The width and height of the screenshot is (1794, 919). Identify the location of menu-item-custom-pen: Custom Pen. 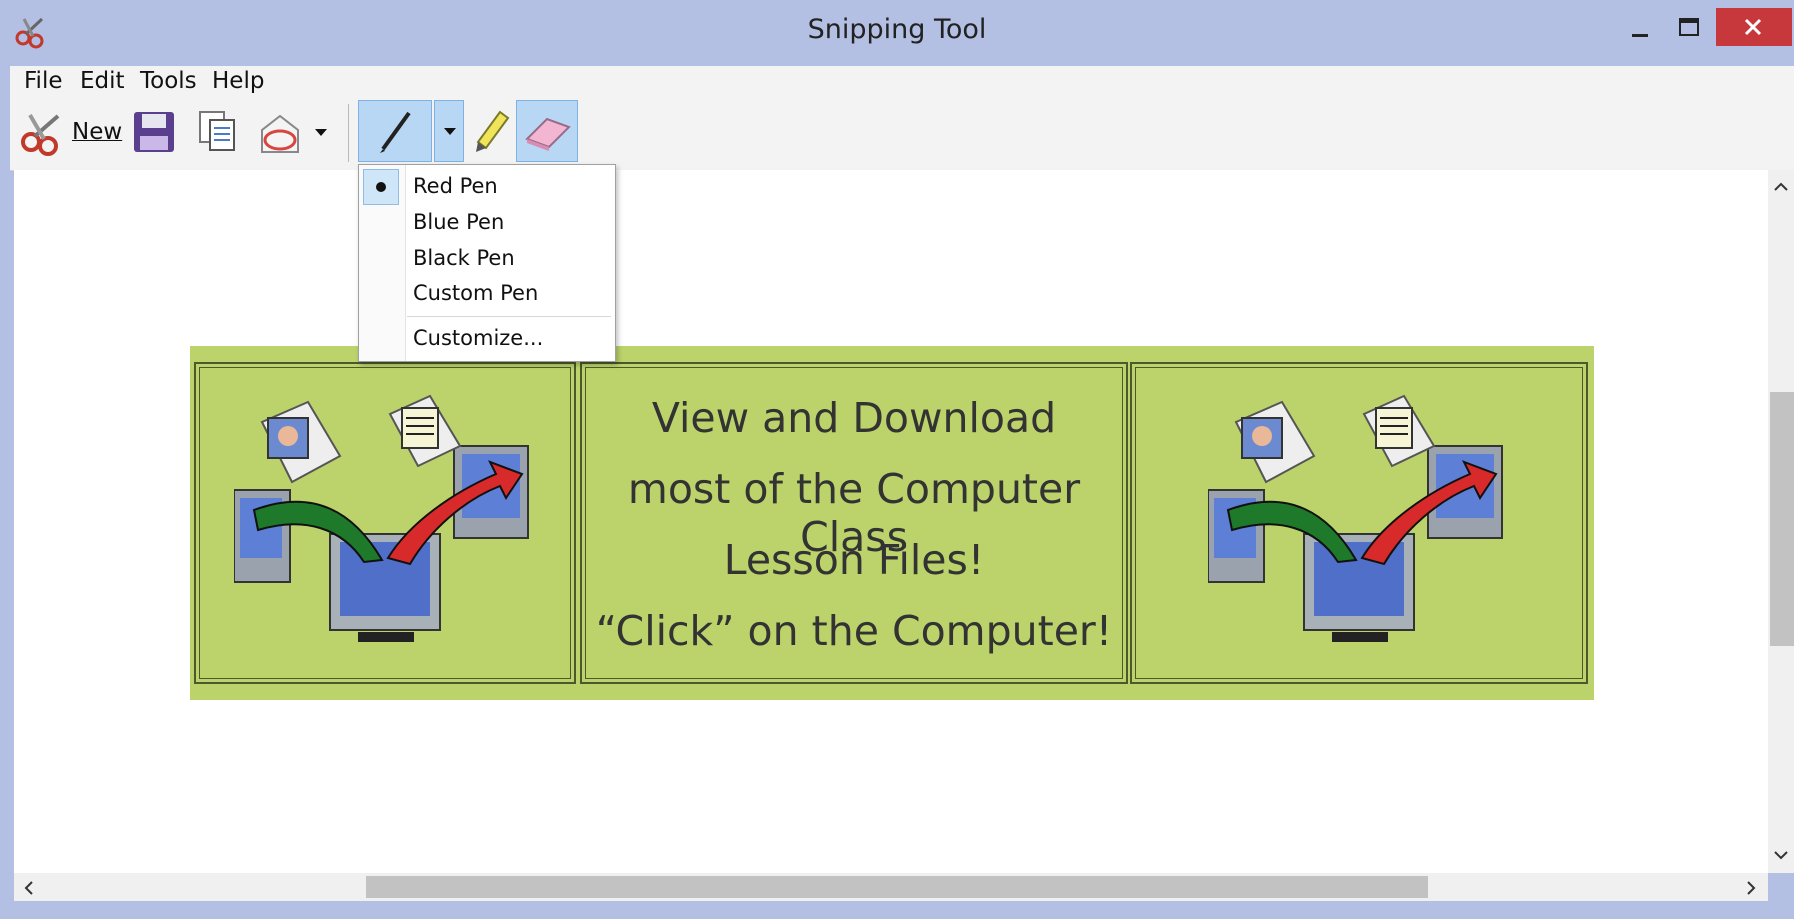
(475, 293).